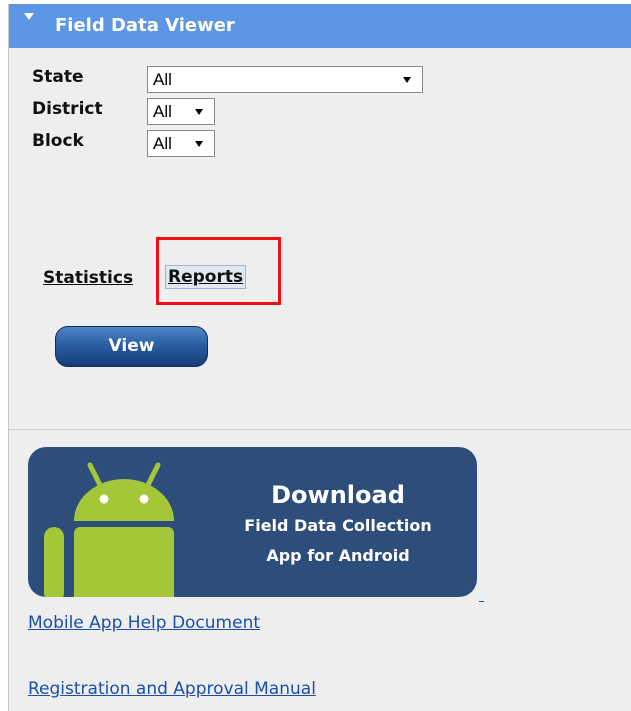  What do you see at coordinates (145, 25) in the screenshot?
I see `panel-title: Field Data Viewer` at bounding box center [145, 25].